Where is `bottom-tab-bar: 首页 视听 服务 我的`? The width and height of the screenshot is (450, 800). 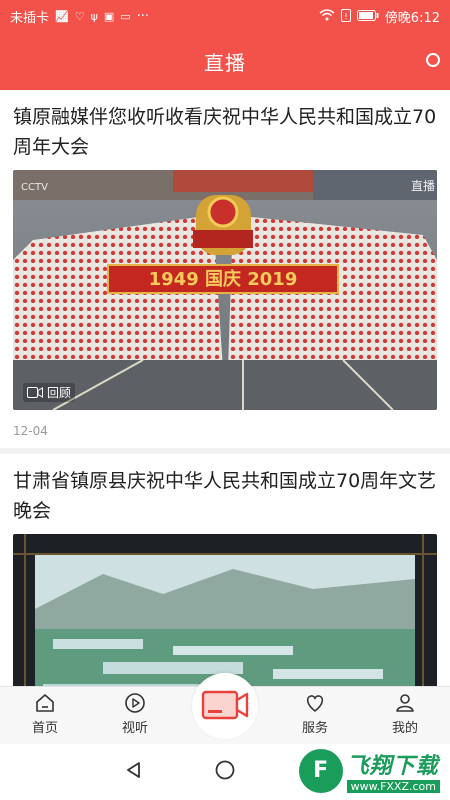
bottom-tab-bar: 首页 视听 服务 我的 is located at coordinates (225, 708).